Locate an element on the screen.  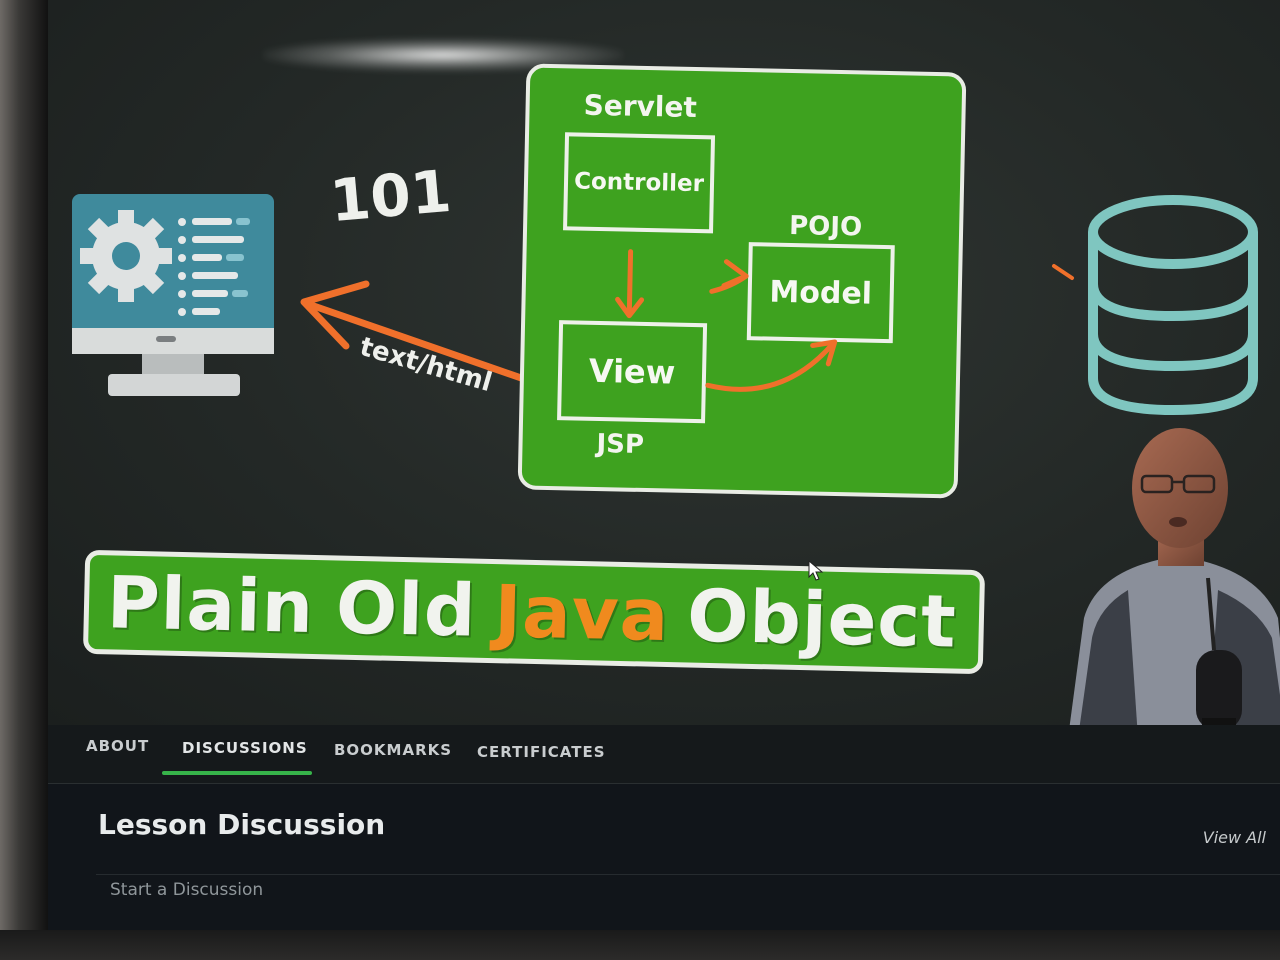
tab-bookmarks: BOOKMARKS is located at coordinates (393, 750).